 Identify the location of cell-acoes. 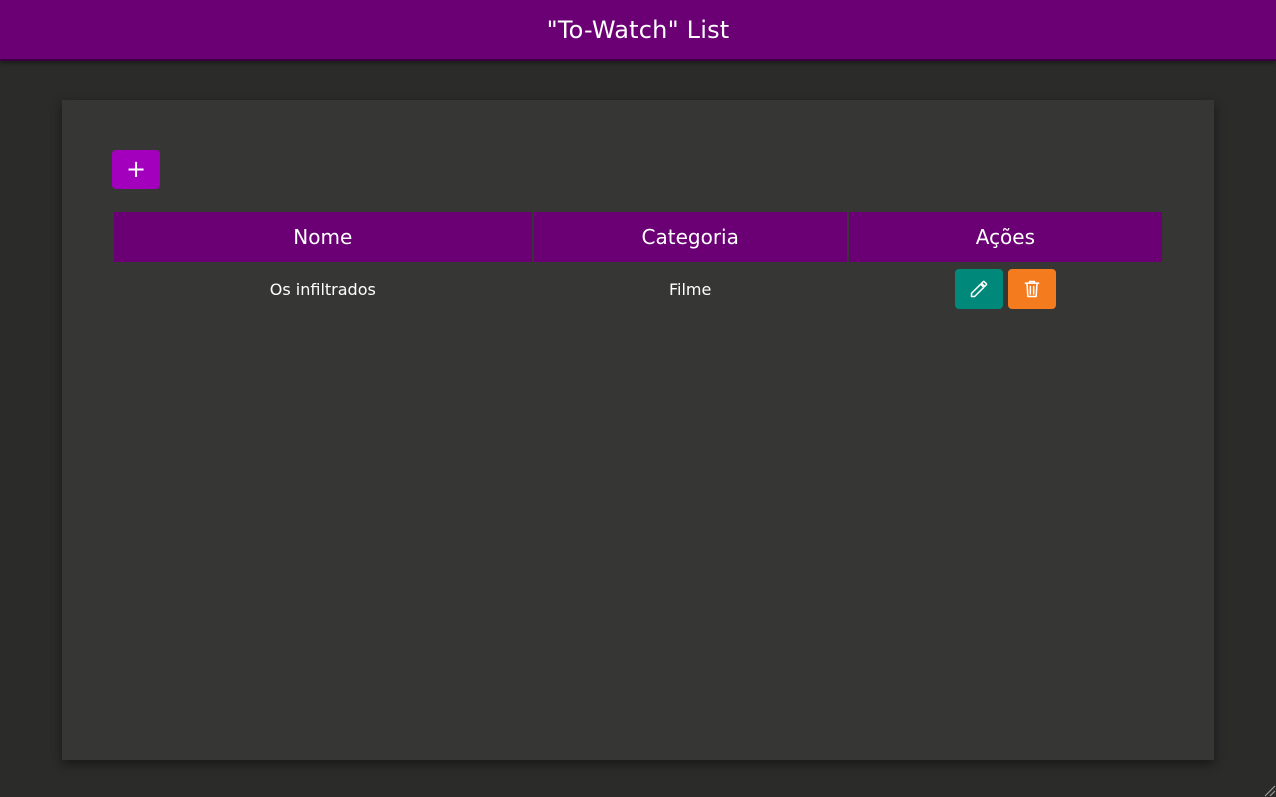
(1005, 289).